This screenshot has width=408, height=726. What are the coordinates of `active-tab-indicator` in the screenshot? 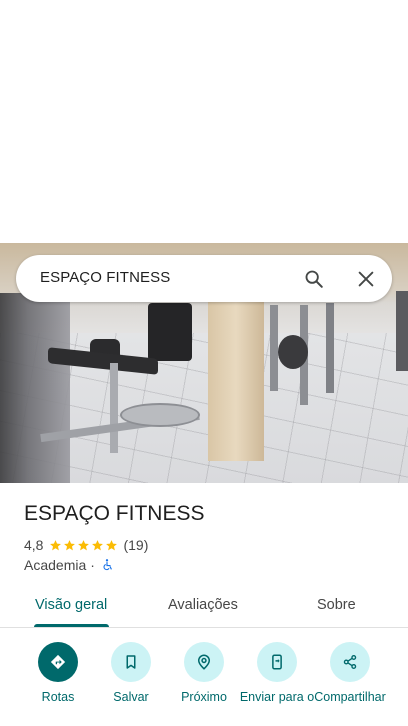 It's located at (71, 625).